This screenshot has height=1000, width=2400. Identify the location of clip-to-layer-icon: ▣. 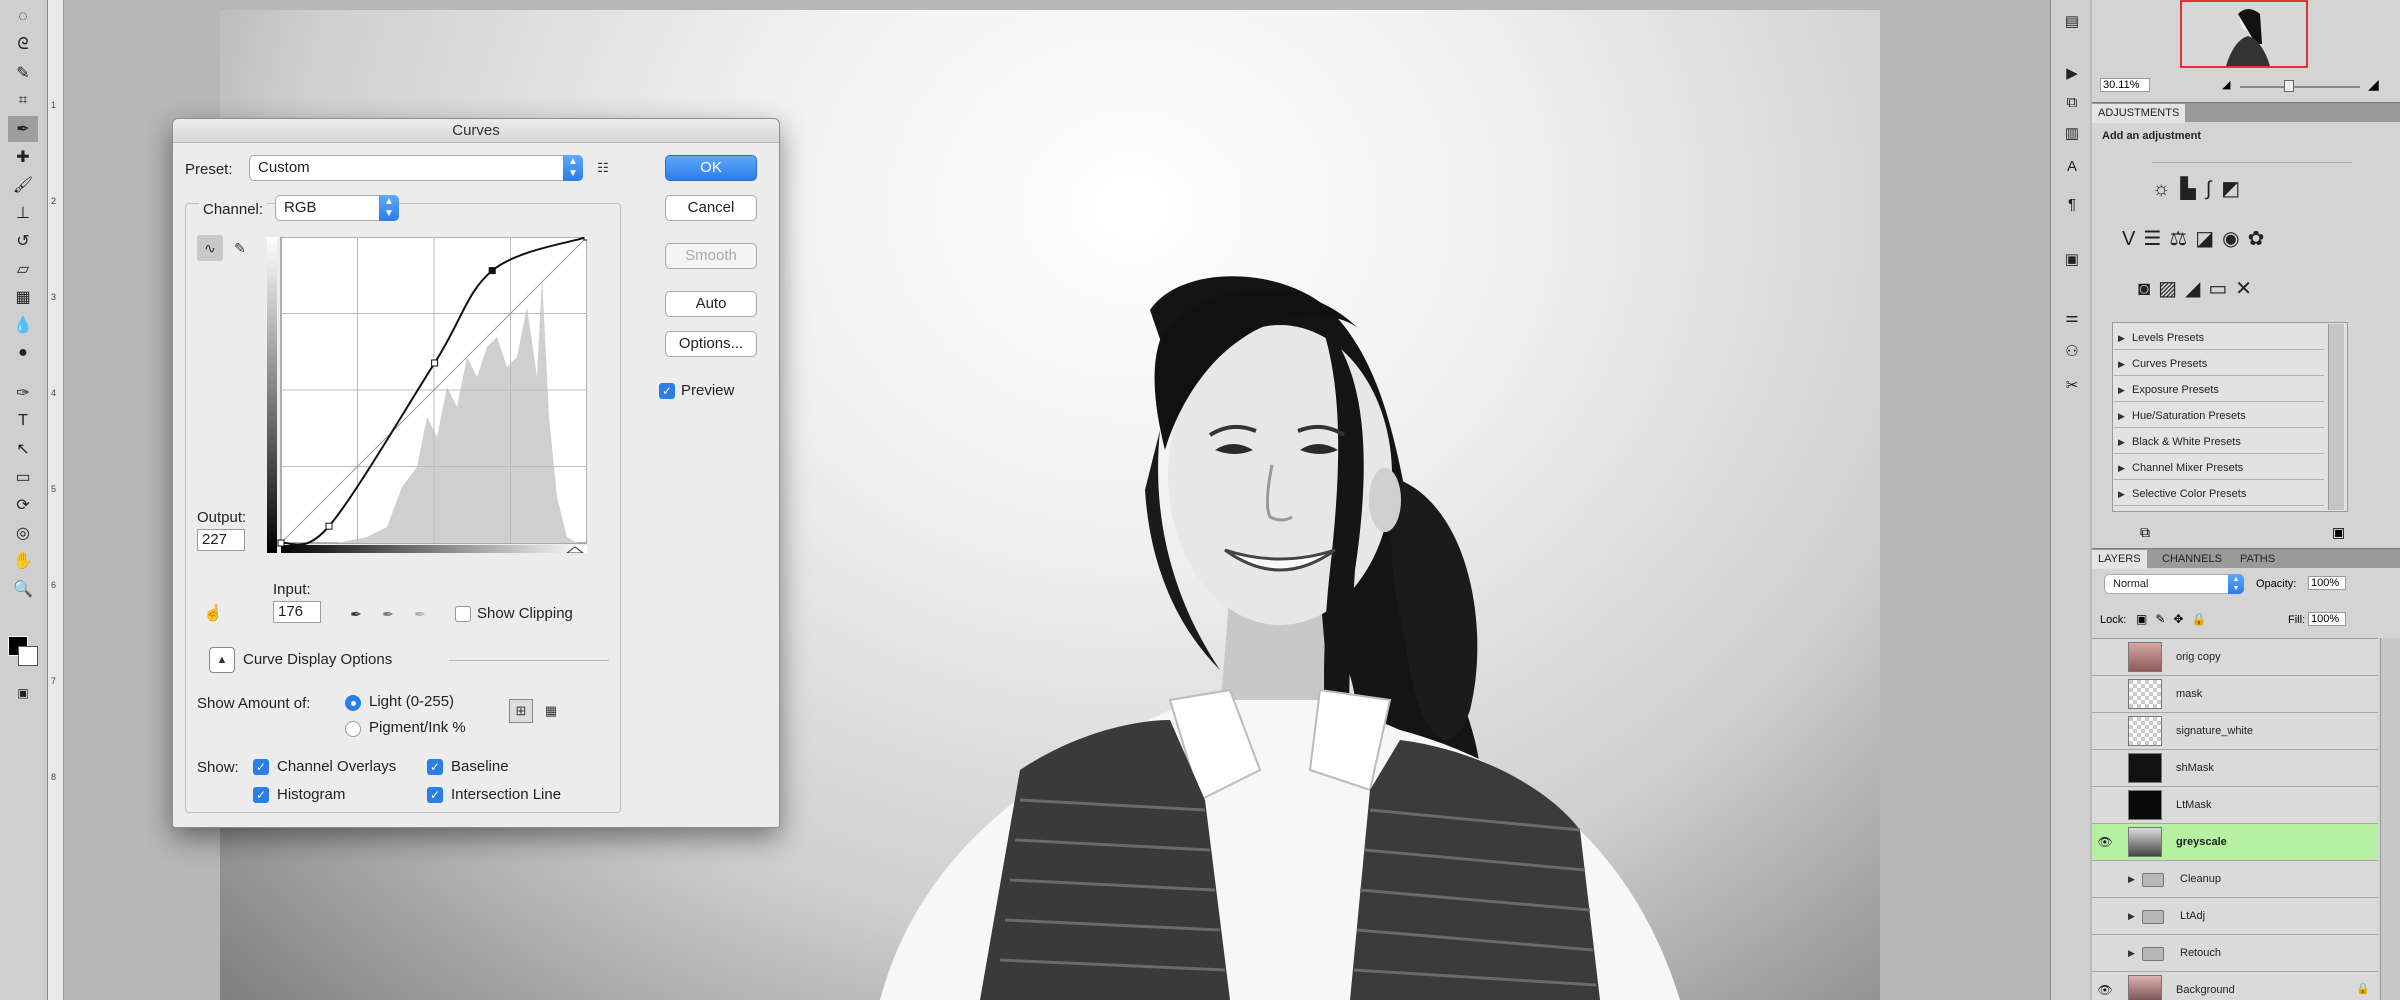
(2338, 532).